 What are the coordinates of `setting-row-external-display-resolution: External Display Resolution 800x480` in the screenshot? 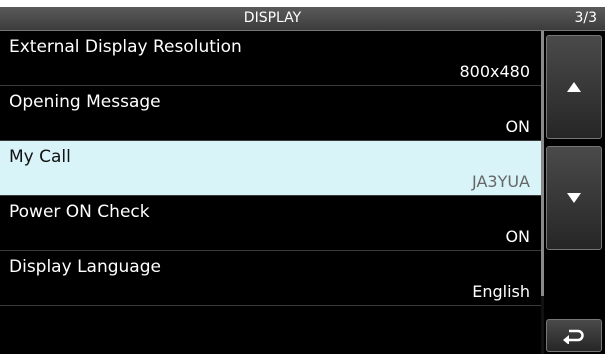 It's located at (270, 58).